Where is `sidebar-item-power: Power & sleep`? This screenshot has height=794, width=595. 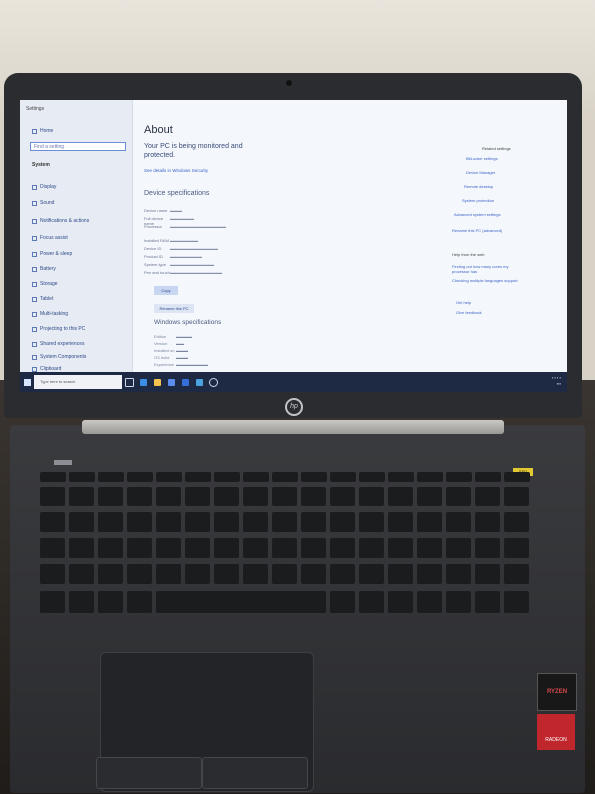 sidebar-item-power: Power & sleep is located at coordinates (52, 254).